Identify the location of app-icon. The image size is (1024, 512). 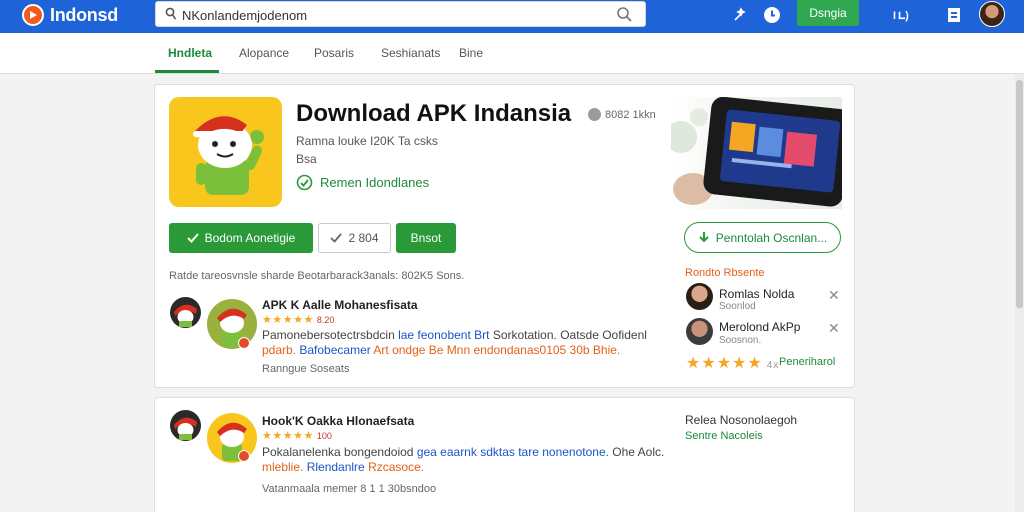
(225, 152).